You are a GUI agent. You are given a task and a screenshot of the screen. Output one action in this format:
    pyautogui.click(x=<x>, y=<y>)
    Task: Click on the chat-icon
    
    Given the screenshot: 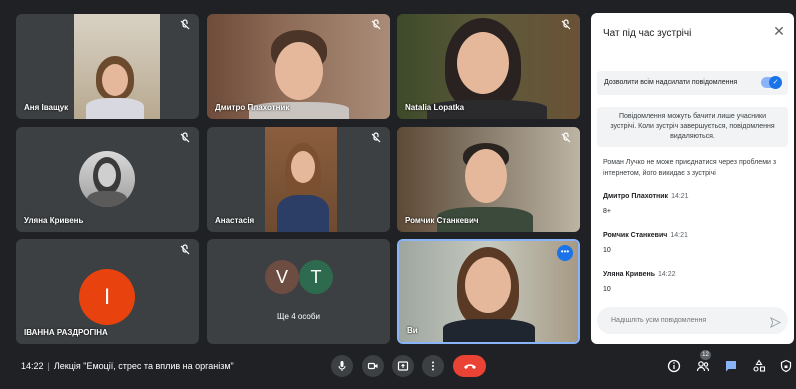 What is the action you would take?
    pyautogui.click(x=731, y=366)
    